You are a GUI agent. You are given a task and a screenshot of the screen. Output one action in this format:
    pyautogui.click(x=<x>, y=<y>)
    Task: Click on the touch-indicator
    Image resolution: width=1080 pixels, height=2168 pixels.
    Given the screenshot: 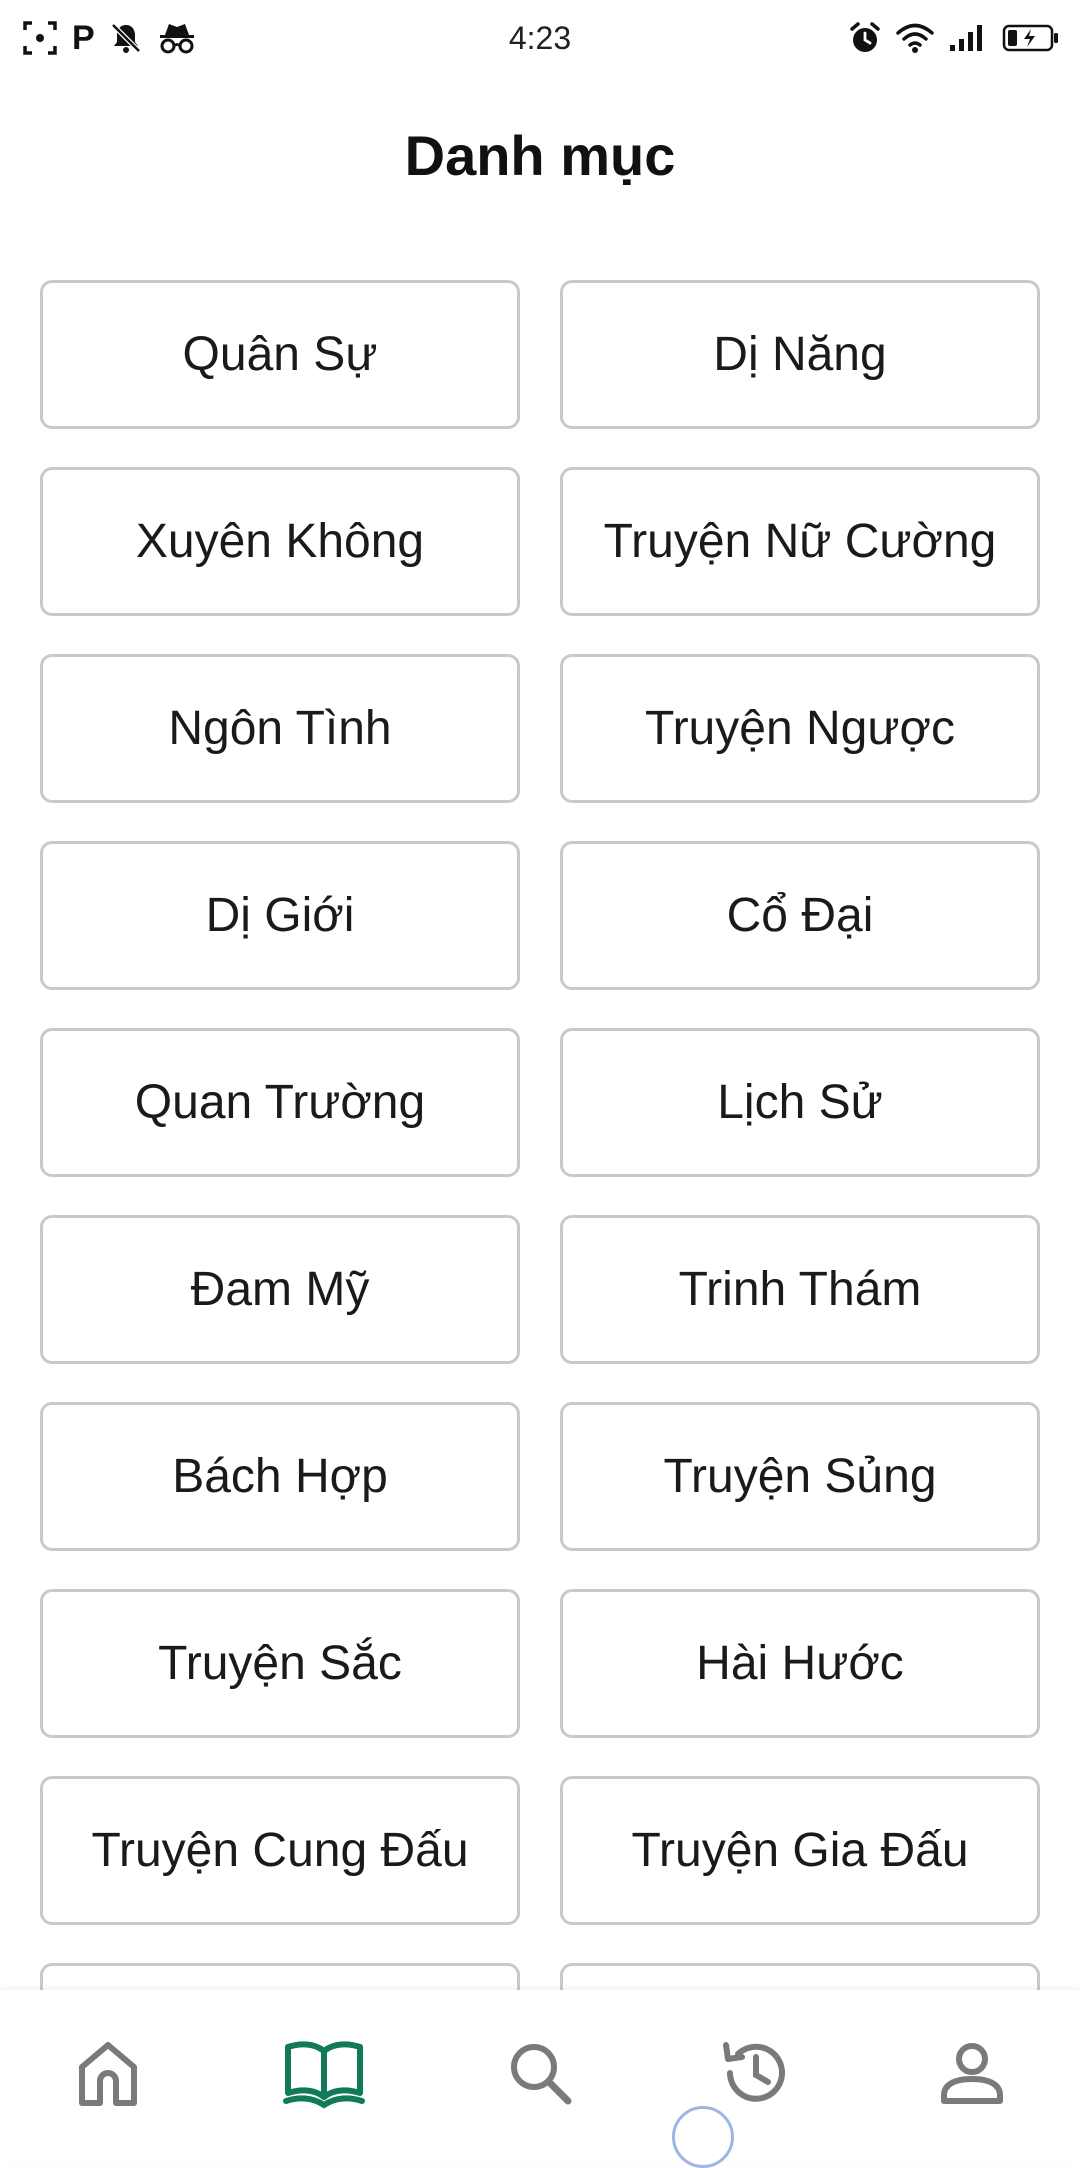 What is the action you would take?
    pyautogui.click(x=703, y=2137)
    